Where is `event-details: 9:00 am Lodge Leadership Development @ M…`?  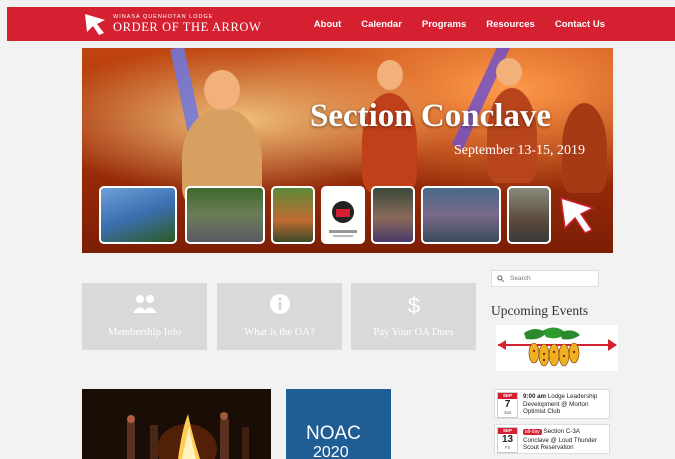 event-details: 9:00 am Lodge Leadership Development @ M… is located at coordinates (565, 404).